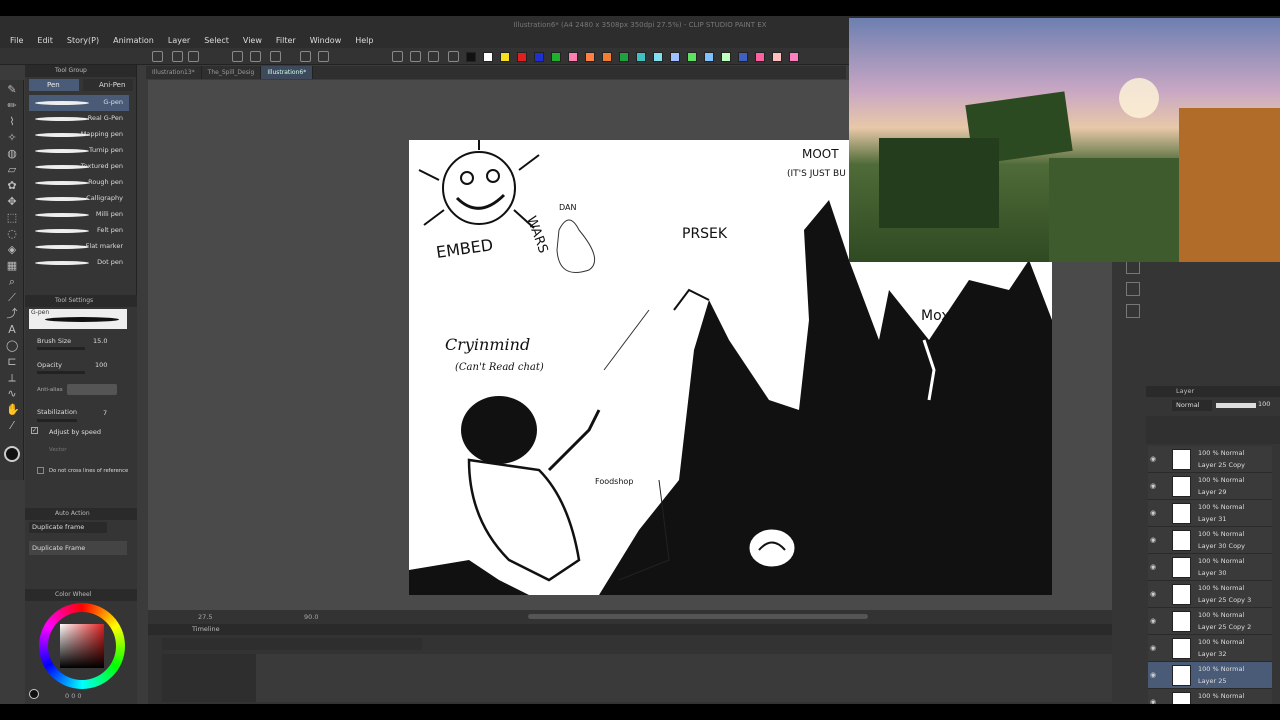 Image resolution: width=1280 pixels, height=720 pixels. I want to click on pen-item: Dot pen, so click(79, 263).